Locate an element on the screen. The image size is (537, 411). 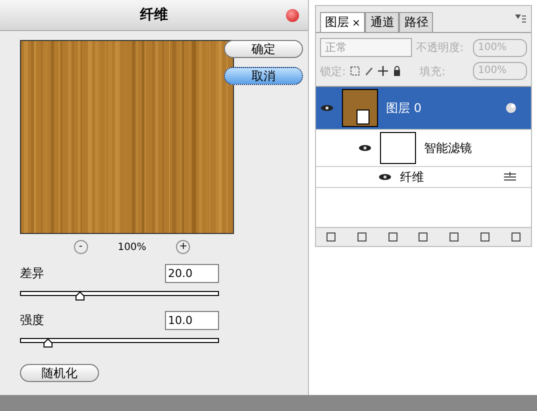
fill-label: 填充: is located at coordinates (433, 71).